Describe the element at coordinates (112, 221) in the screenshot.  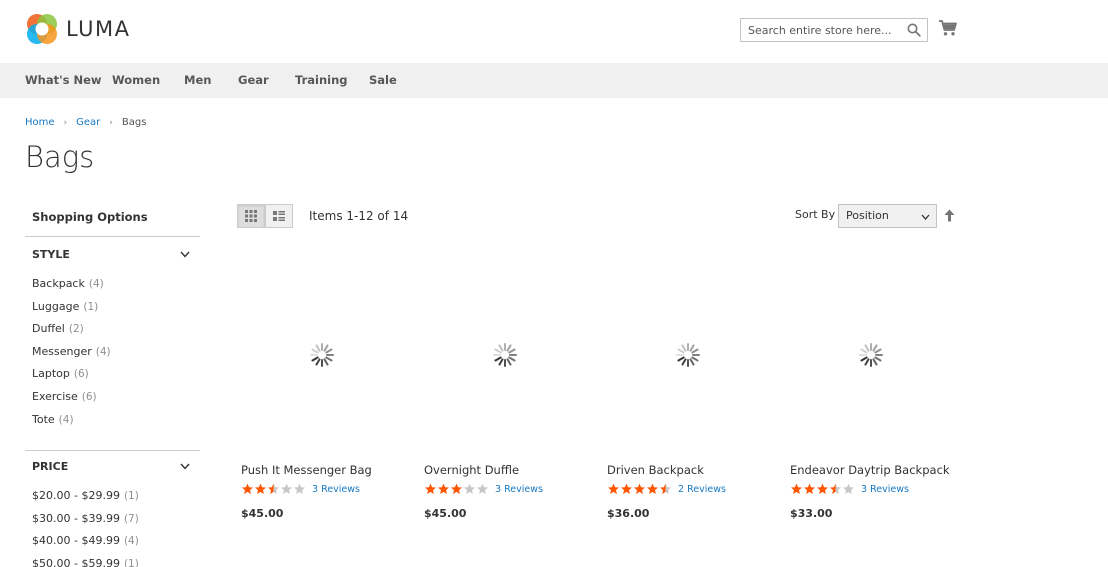
I see `shopping-options-title: Shopping Options` at that location.